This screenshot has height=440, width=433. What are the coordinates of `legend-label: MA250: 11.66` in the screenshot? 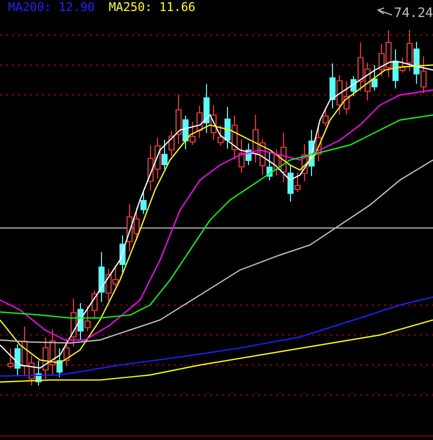 It's located at (152, 7).